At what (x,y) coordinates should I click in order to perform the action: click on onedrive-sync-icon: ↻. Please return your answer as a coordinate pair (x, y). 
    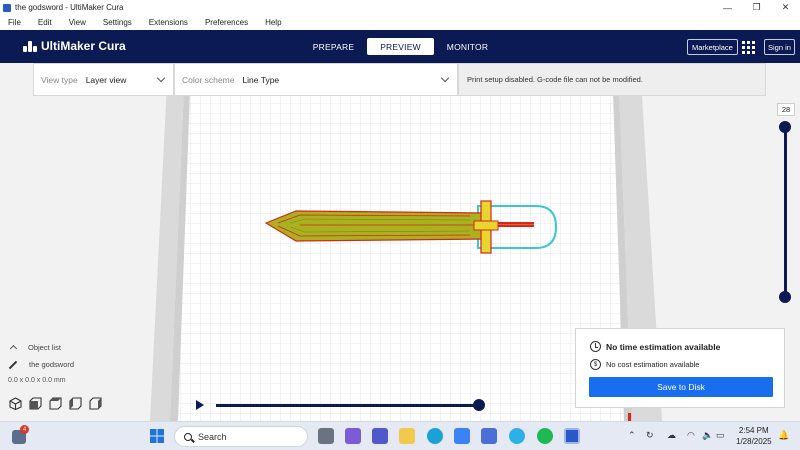
    Looking at the image, I should click on (650, 435).